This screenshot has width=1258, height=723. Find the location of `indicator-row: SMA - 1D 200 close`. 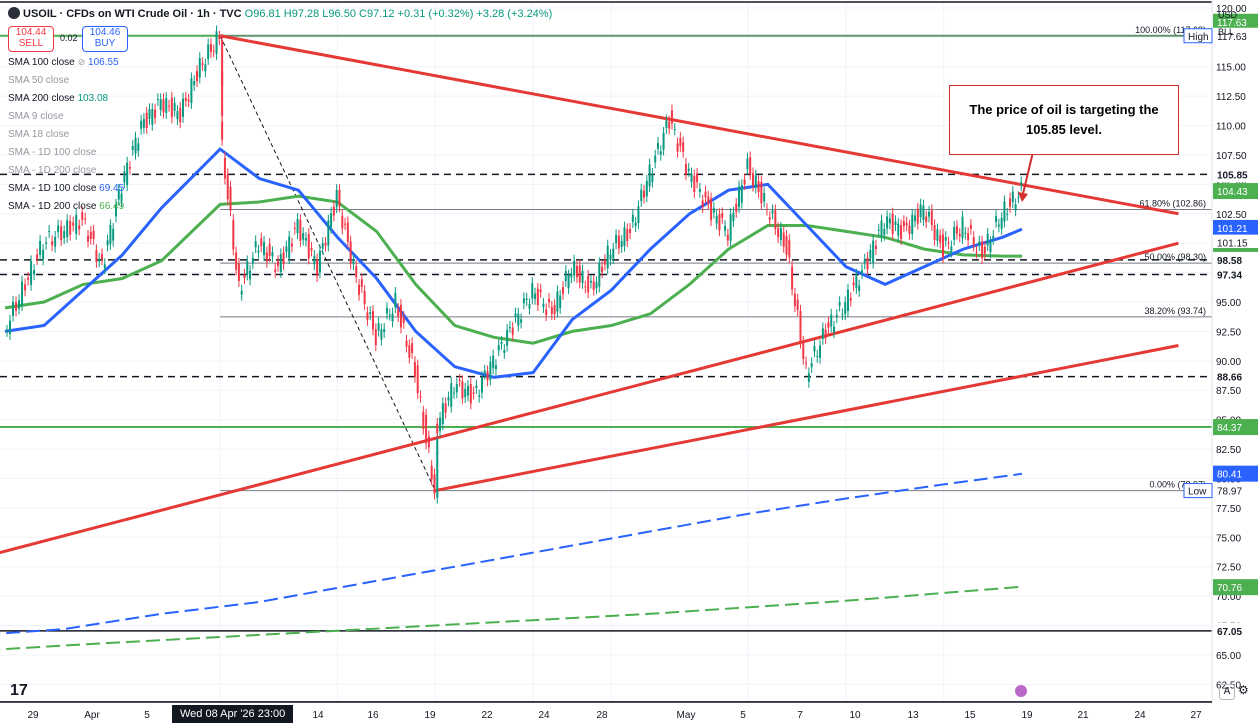

indicator-row: SMA - 1D 200 close is located at coordinates (52, 170).